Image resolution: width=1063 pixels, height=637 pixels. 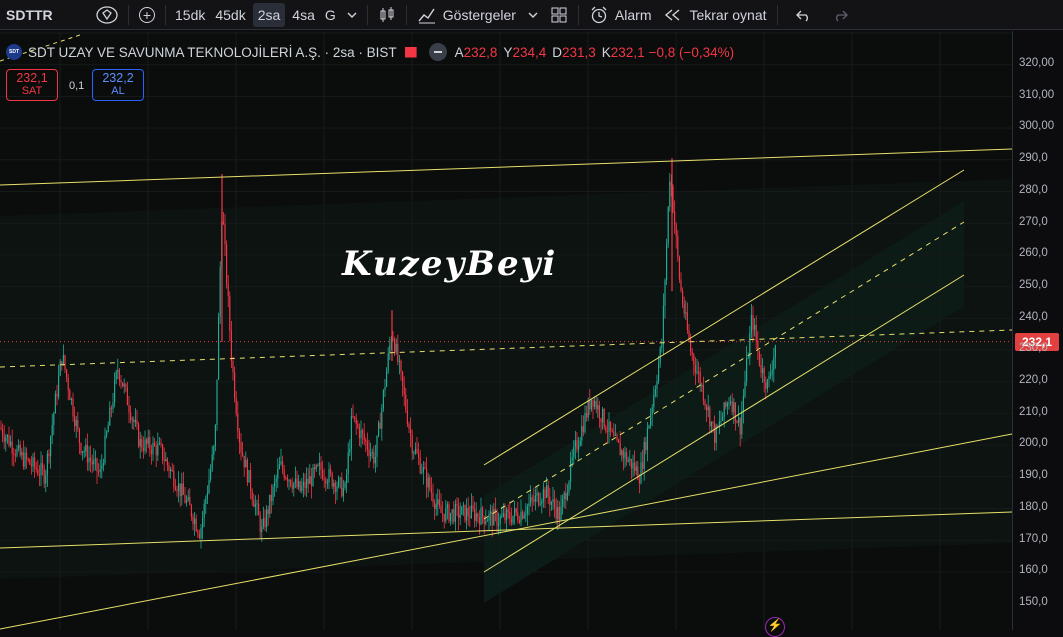 What do you see at coordinates (230, 15) in the screenshot?
I see `interval-45dk: 45dk` at bounding box center [230, 15].